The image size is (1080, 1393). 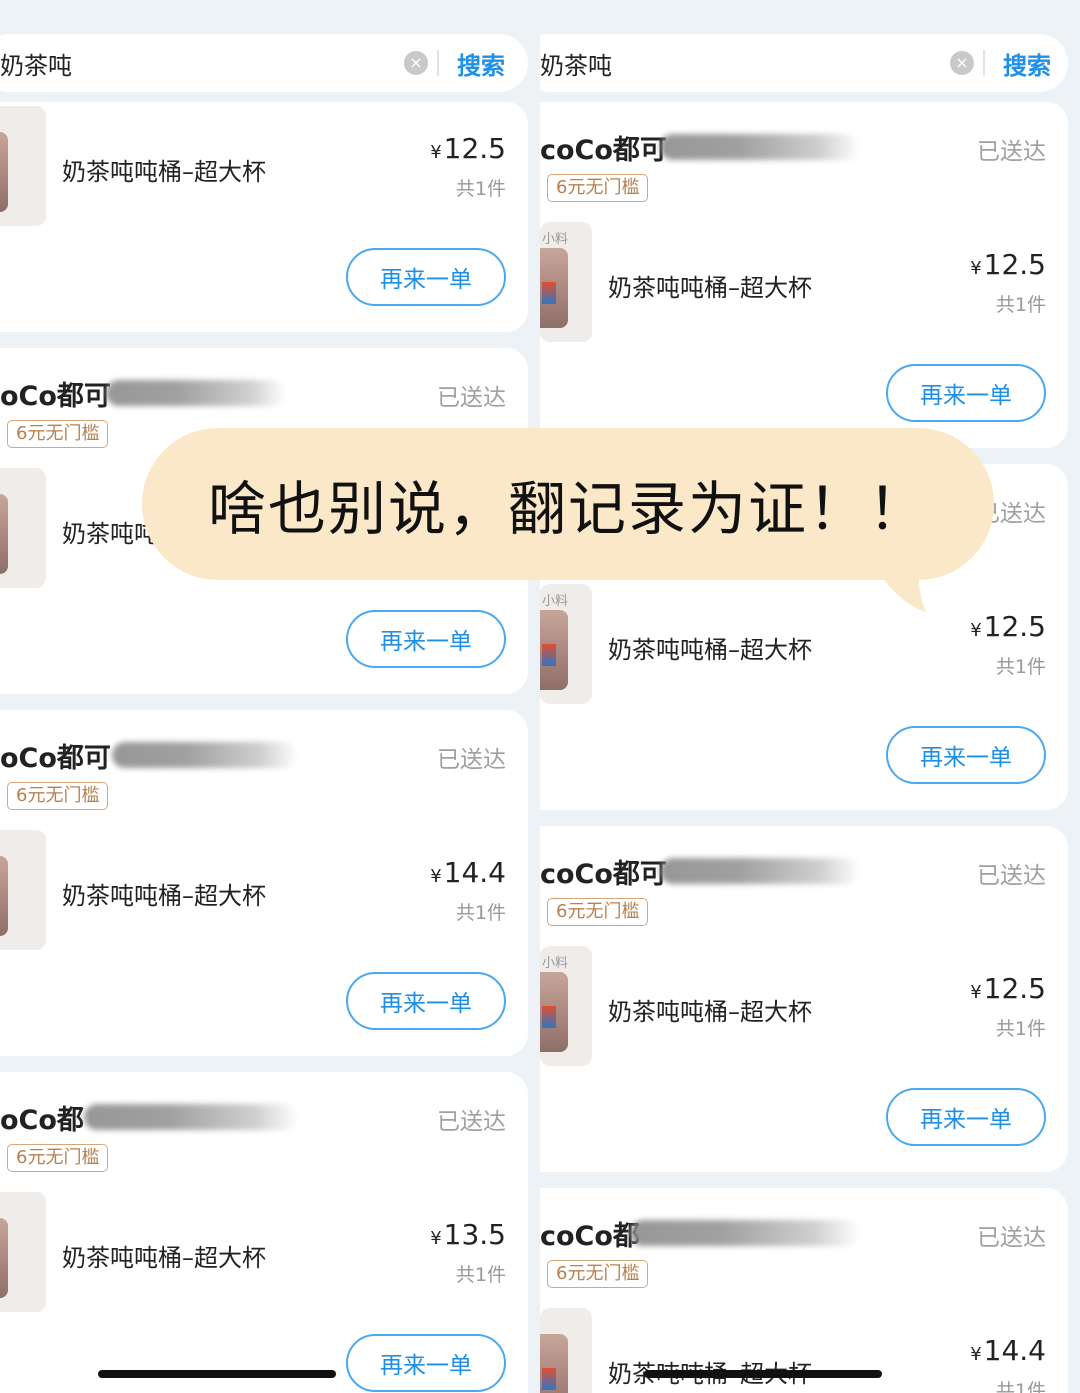 What do you see at coordinates (804, 1290) in the screenshot?
I see `order-card: coCo都 已送达 6元无门槛 奶茶吨吨桶–超大杯 ¥14.4 共1件` at bounding box center [804, 1290].